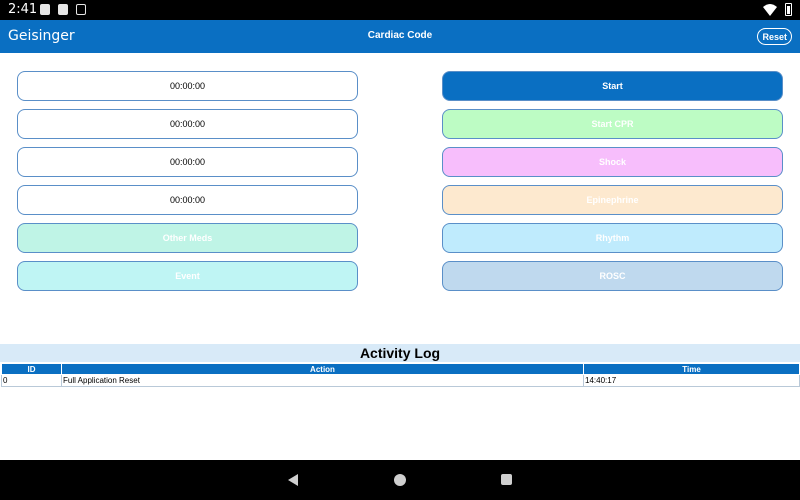 This screenshot has width=800, height=500. What do you see at coordinates (187, 124) in the screenshot?
I see `timer-display-2: 00:00:00` at bounding box center [187, 124].